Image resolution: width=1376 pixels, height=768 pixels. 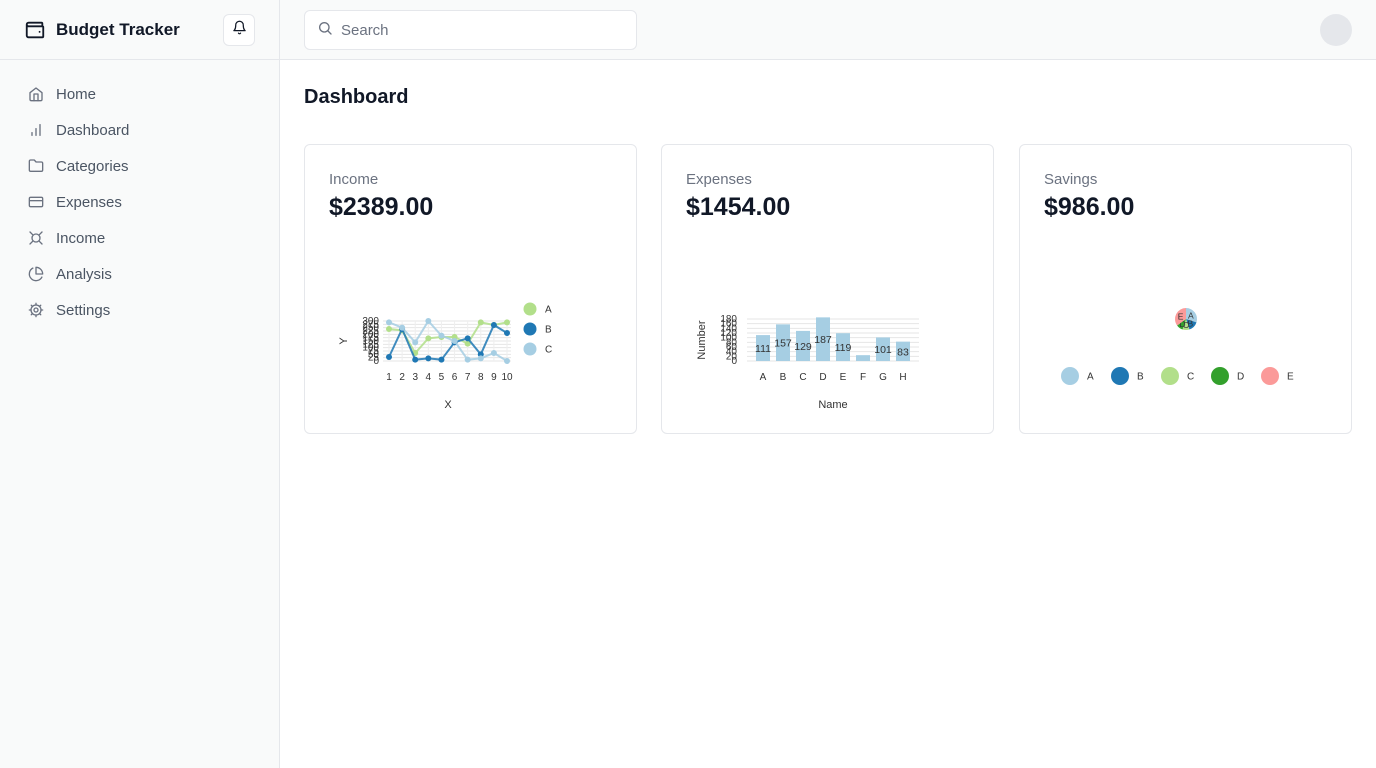 I want to click on sidebar-item-income: Income, so click(x=139, y=238).